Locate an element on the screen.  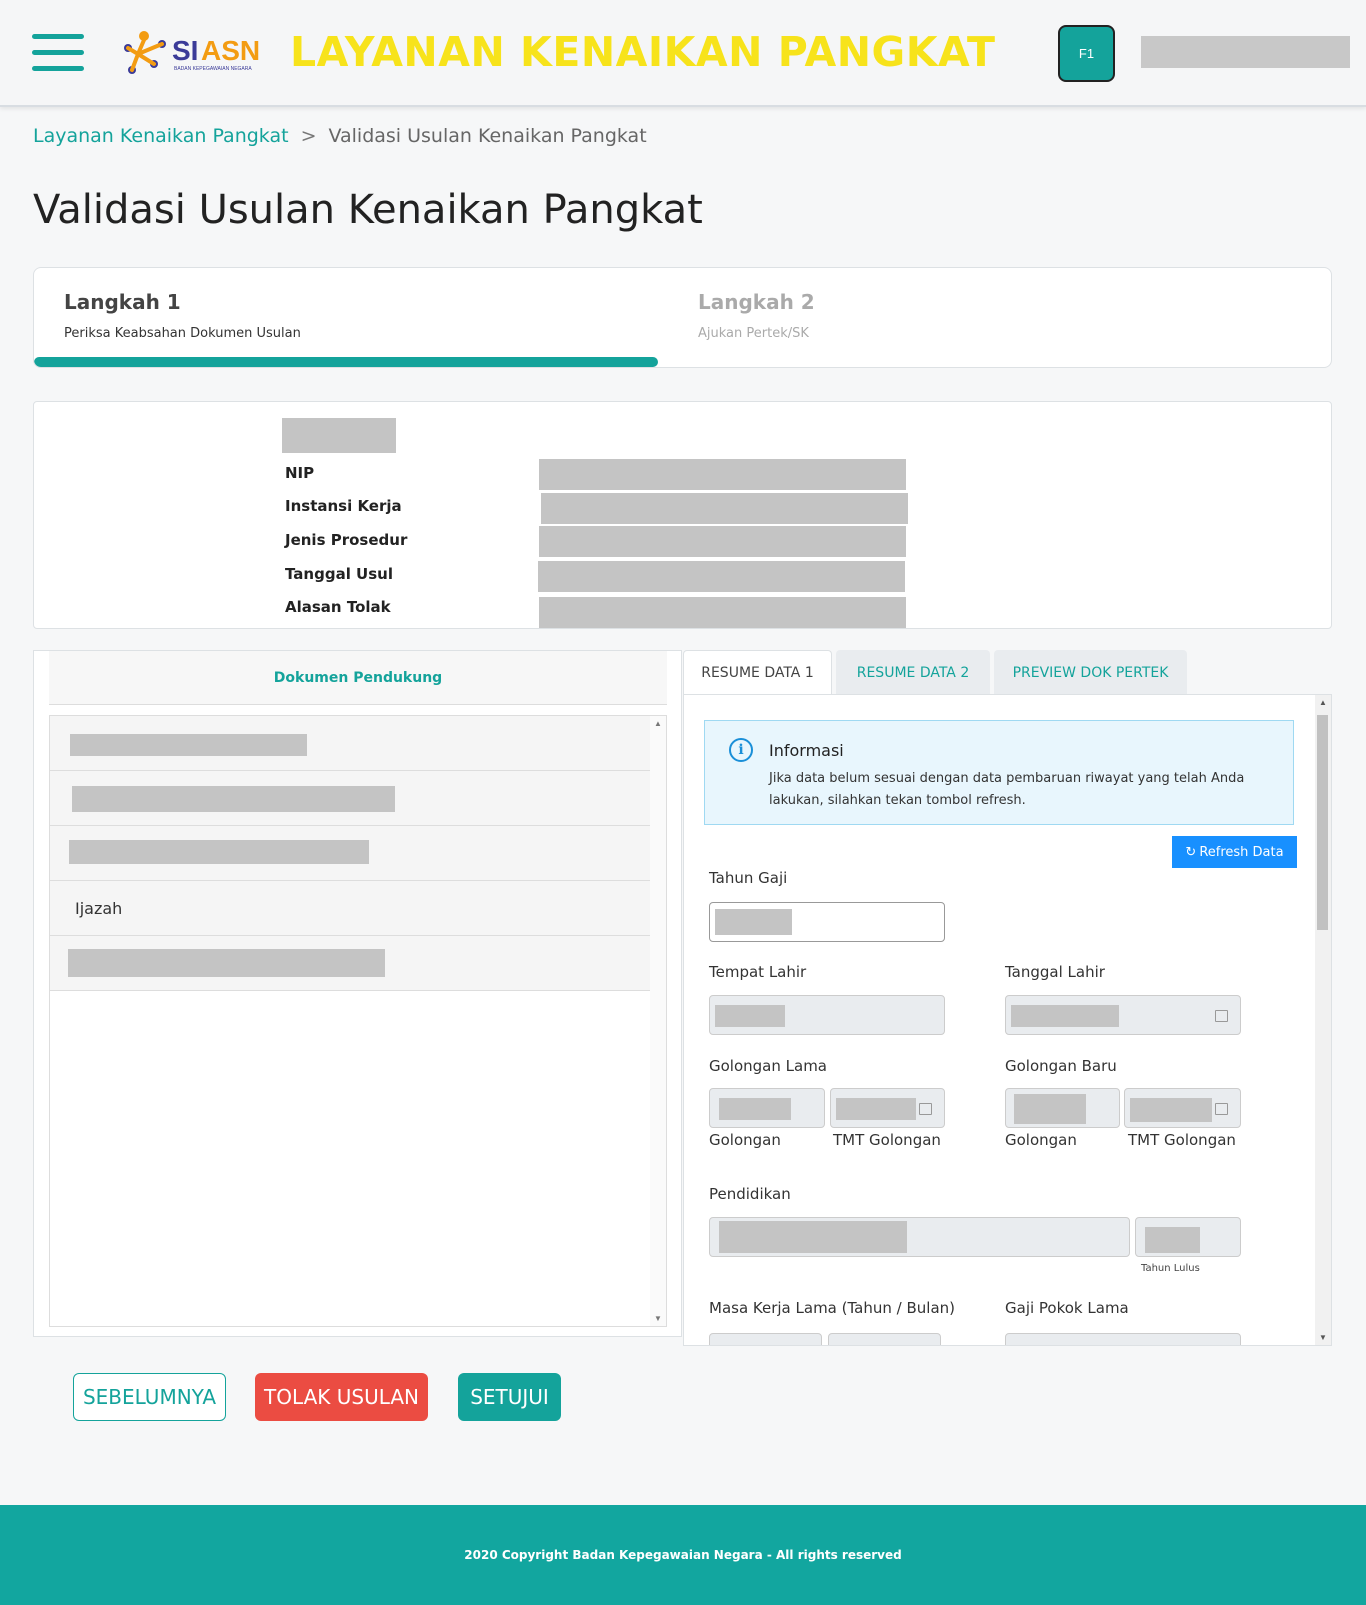
tanggal-lahir-label: Tanggal Lahir is located at coordinates (1055, 972).